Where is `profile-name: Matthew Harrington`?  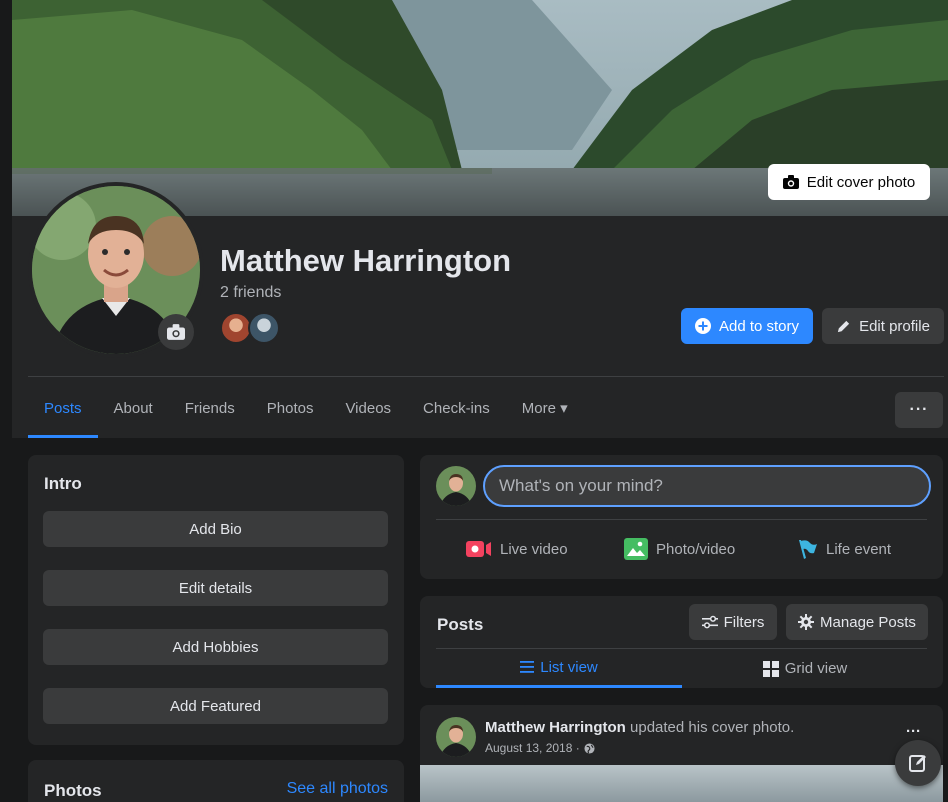
profile-name: Matthew Harrington is located at coordinates (366, 260).